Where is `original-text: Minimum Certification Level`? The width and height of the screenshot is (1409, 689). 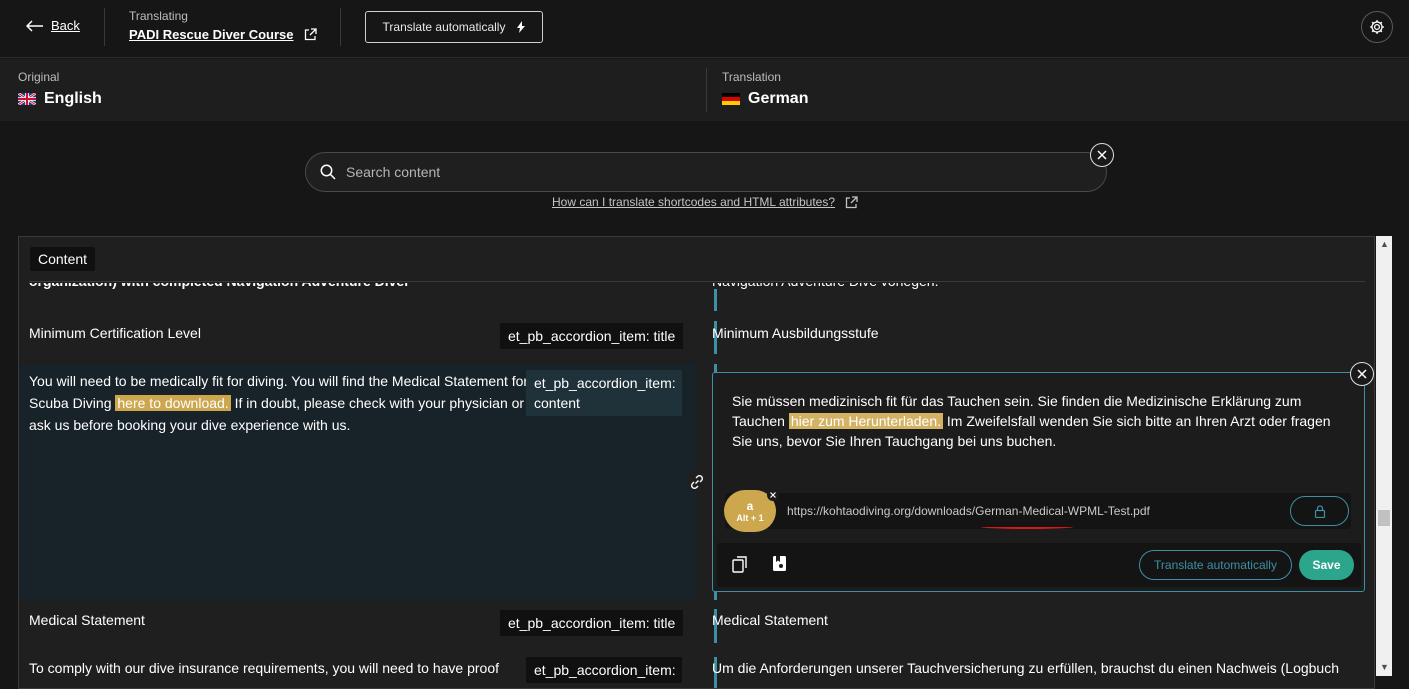 original-text: Minimum Certification Level is located at coordinates (115, 333).